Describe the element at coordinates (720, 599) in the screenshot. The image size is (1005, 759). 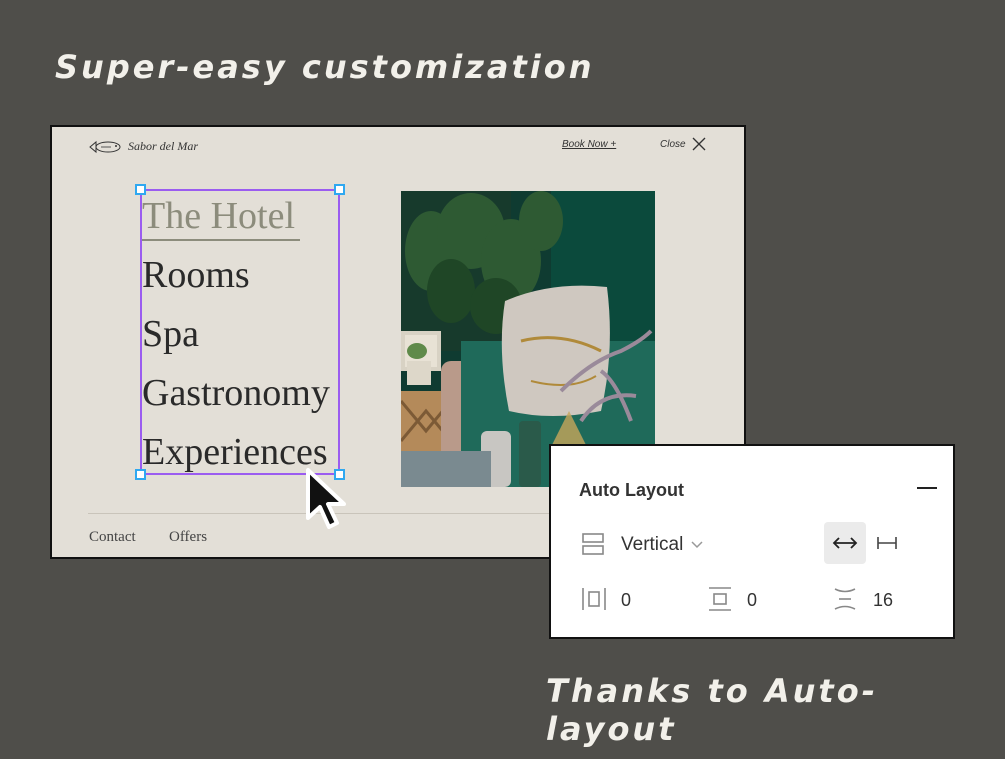
I see `vertical-padding-icon` at that location.